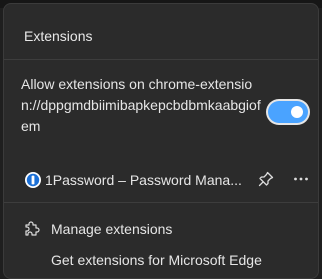 Image resolution: width=322 pixels, height=279 pixels. What do you see at coordinates (32, 228) in the screenshot?
I see `puzzle-icon` at bounding box center [32, 228].